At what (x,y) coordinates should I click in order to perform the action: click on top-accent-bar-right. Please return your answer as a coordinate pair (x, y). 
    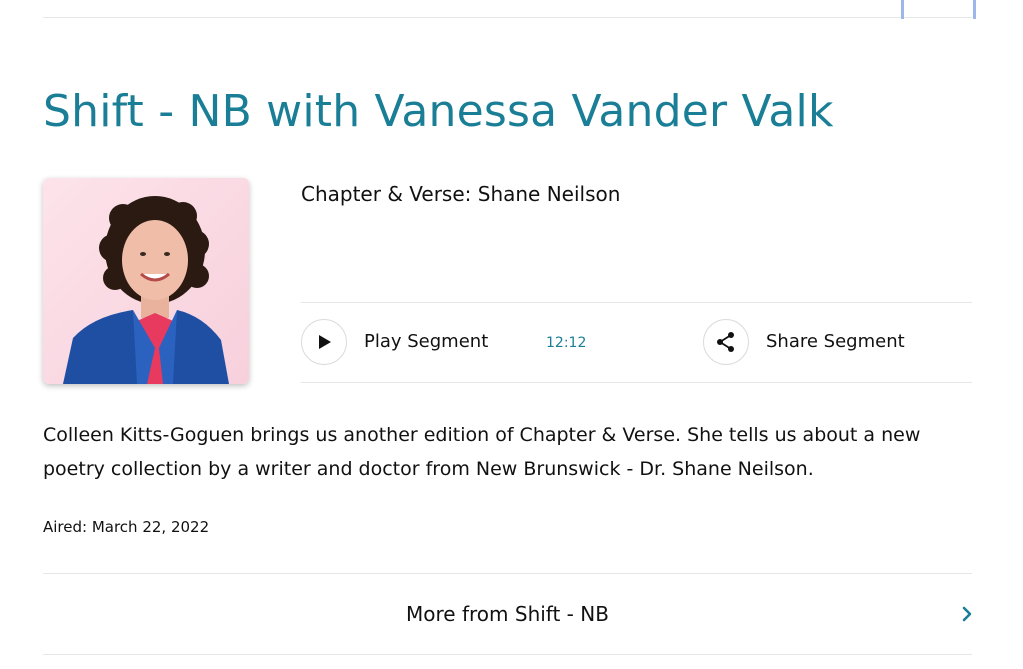
    Looking at the image, I should click on (974, 9).